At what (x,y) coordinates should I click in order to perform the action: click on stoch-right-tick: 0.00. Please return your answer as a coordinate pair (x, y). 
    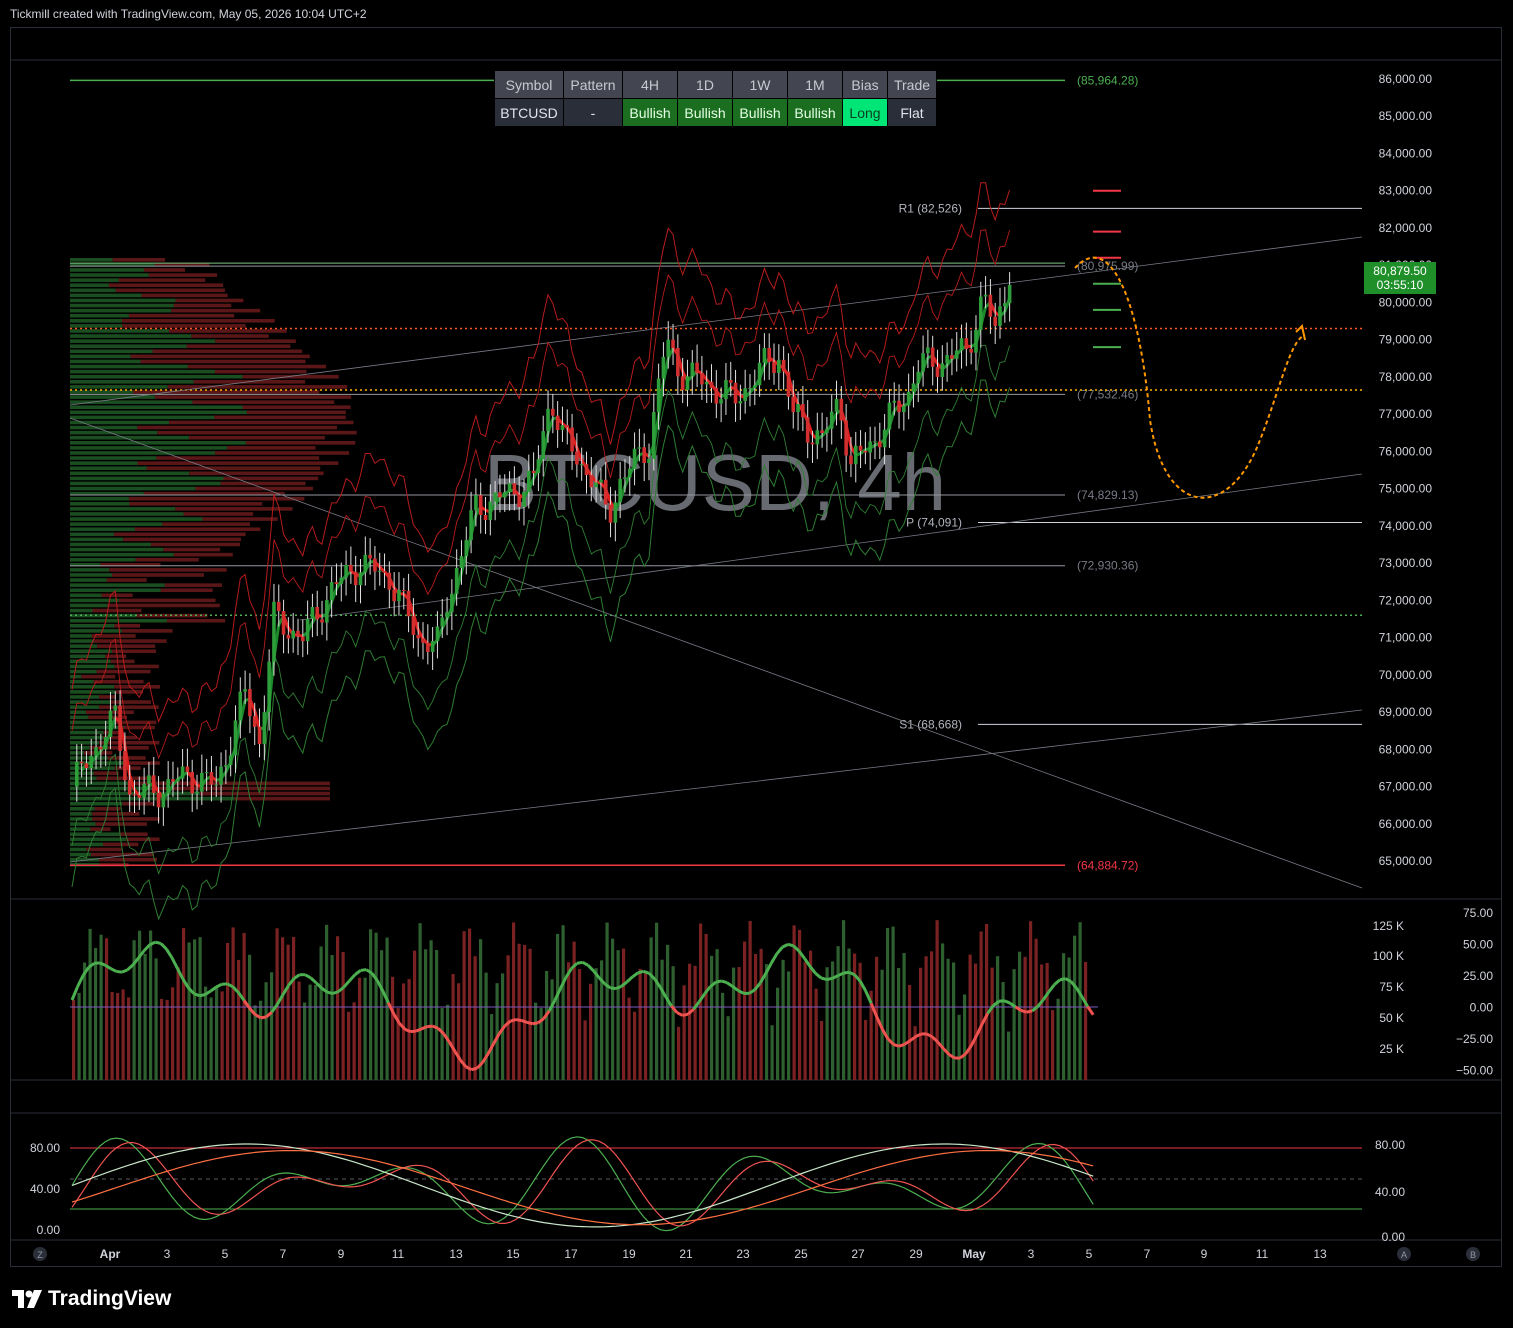
    Looking at the image, I should click on (1394, 1237).